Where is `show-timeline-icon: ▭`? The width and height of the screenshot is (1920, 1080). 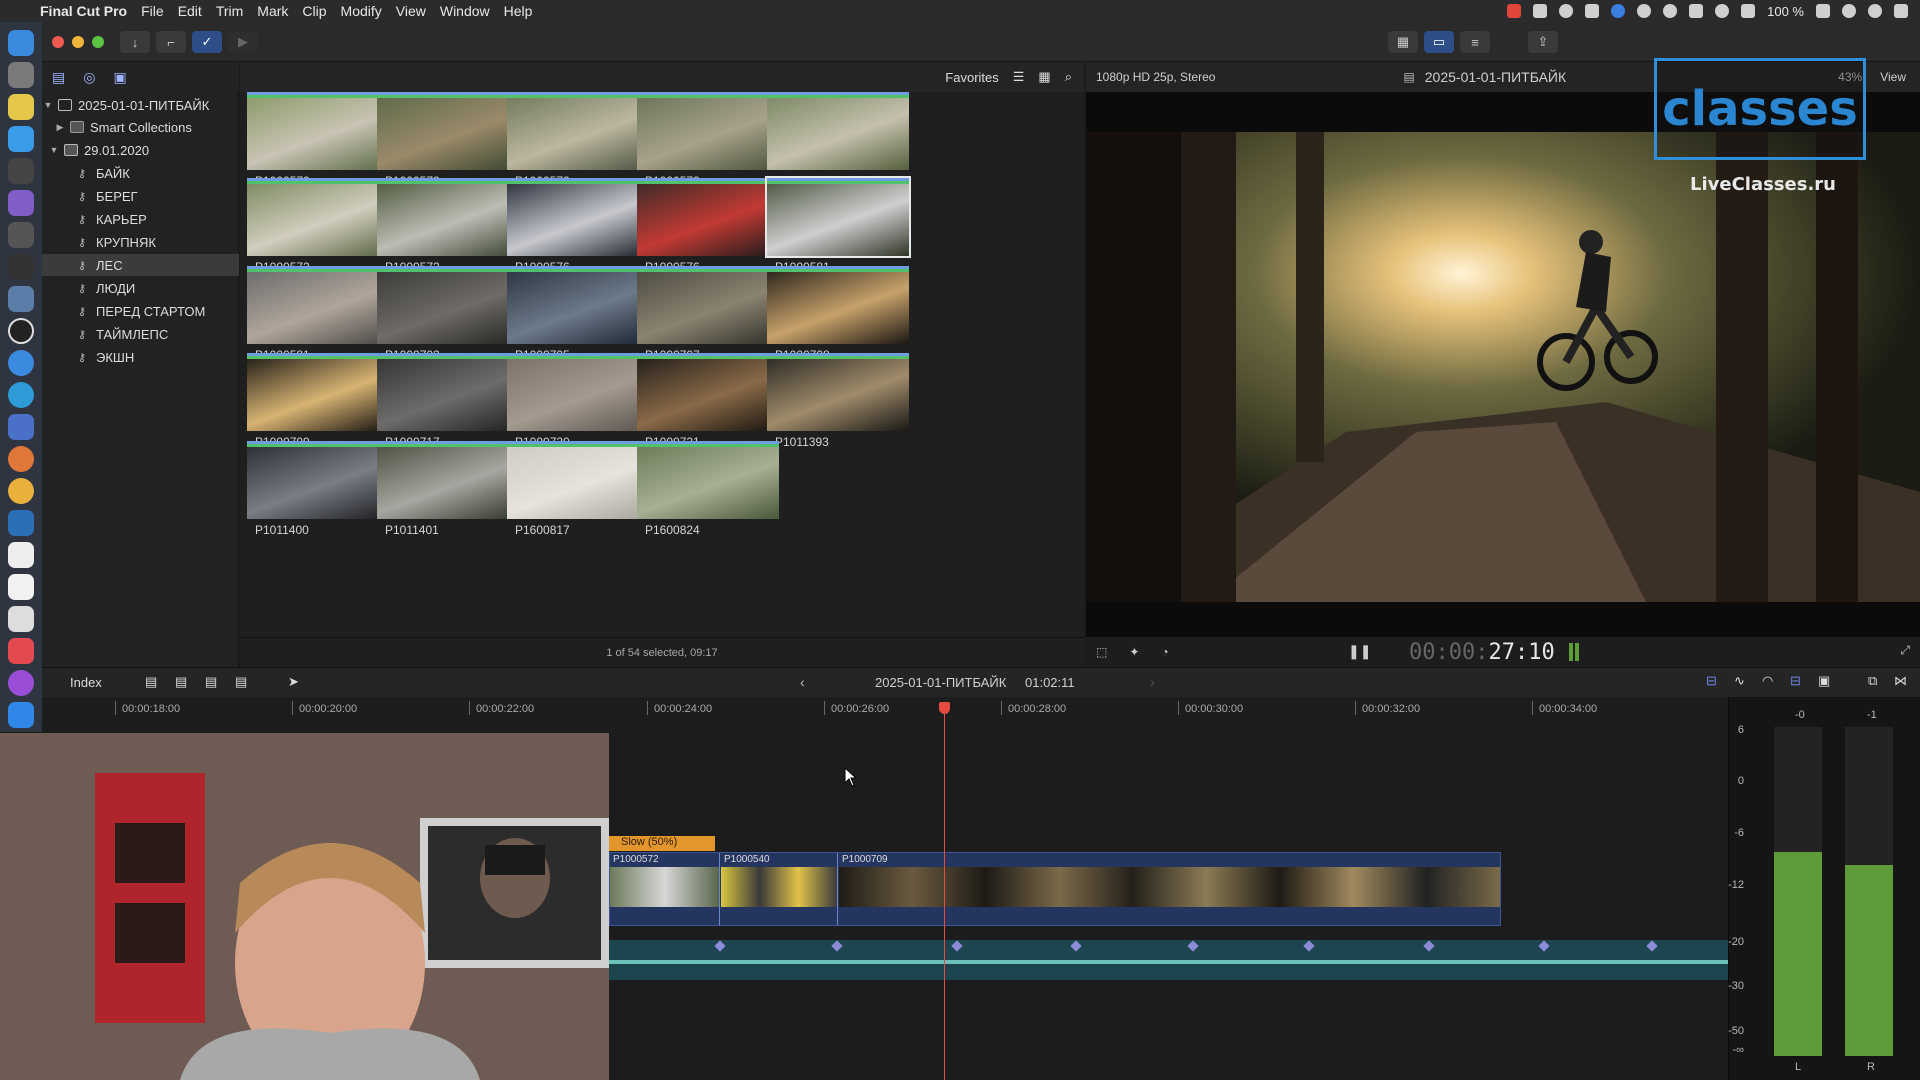
show-timeline-icon: ▭ is located at coordinates (1439, 42).